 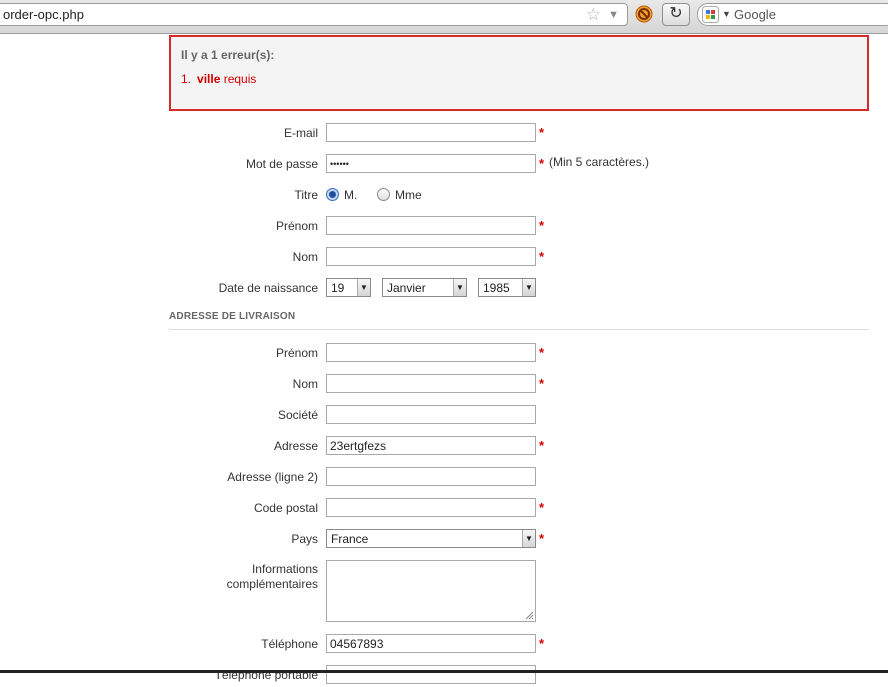 I want to click on mobile-field, so click(x=431, y=674).